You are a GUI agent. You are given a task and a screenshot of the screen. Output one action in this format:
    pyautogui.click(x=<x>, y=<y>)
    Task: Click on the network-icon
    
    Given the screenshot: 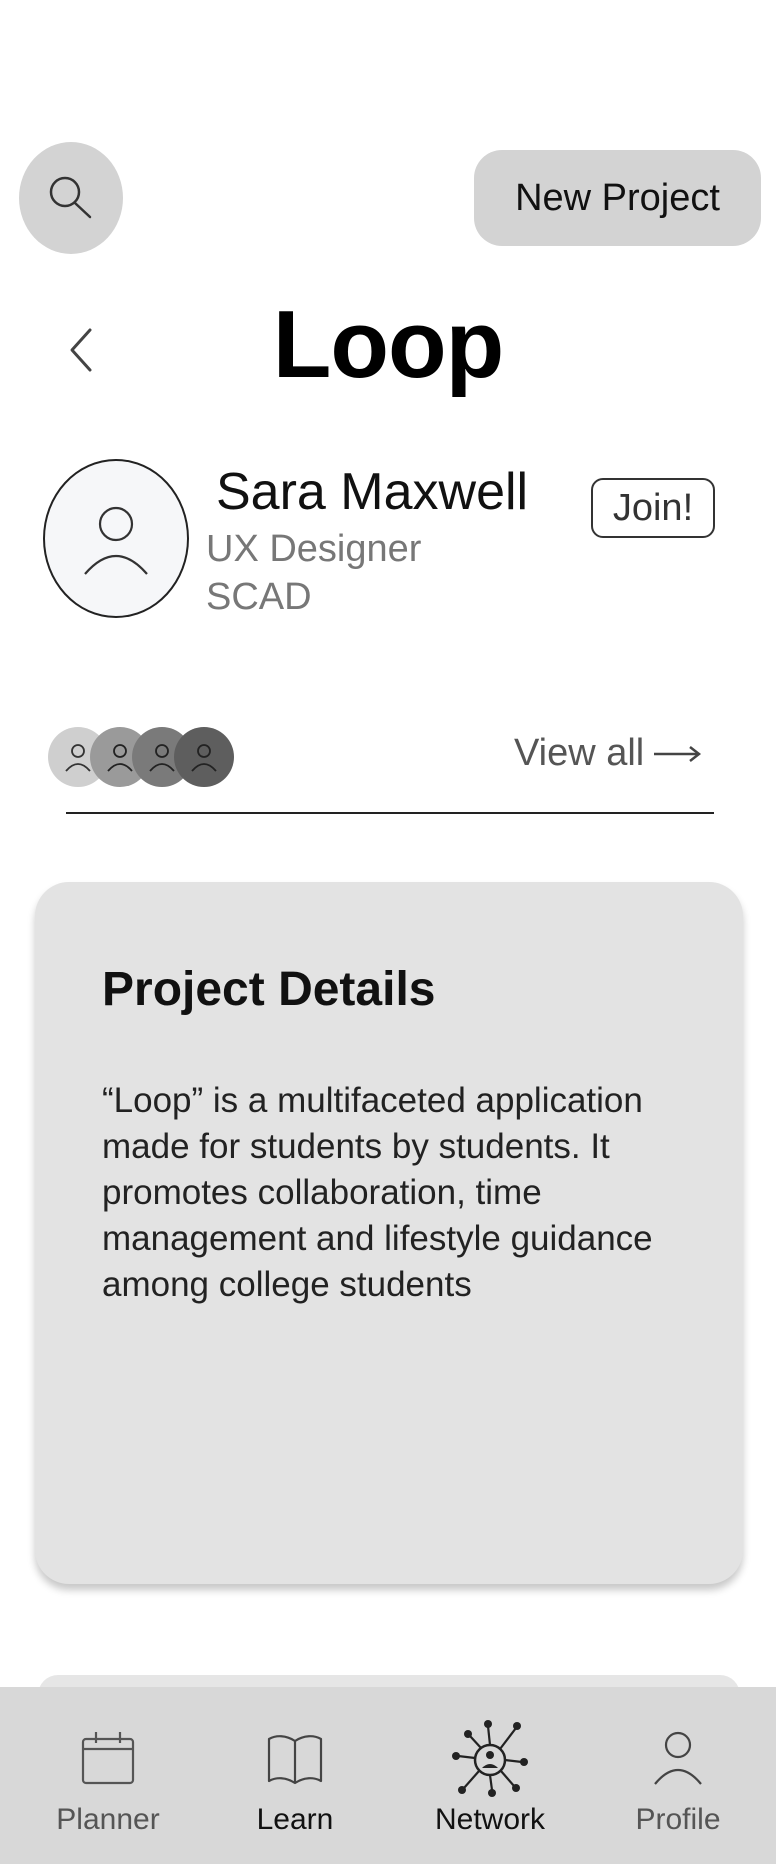 What is the action you would take?
    pyautogui.click(x=490, y=1758)
    